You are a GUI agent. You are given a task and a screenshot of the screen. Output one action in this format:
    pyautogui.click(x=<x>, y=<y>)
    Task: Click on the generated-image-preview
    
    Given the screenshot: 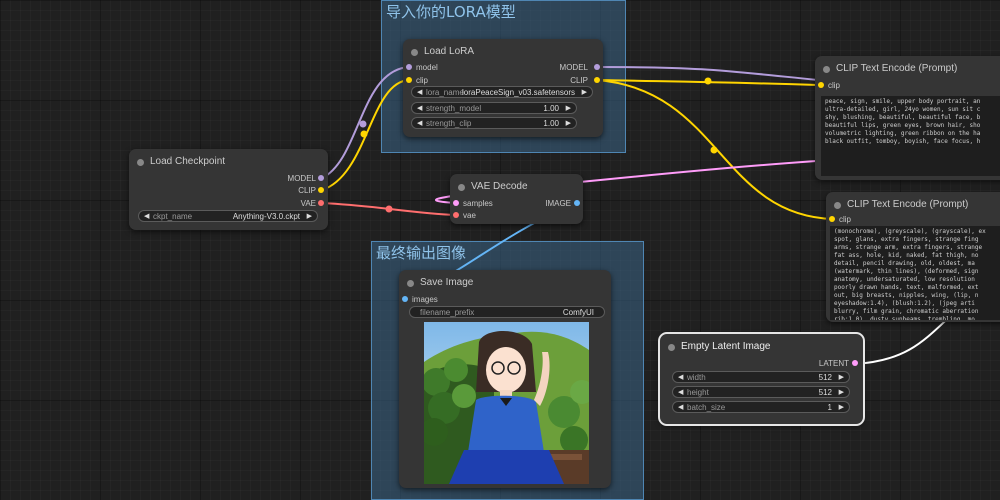 What is the action you would take?
    pyautogui.click(x=506, y=403)
    